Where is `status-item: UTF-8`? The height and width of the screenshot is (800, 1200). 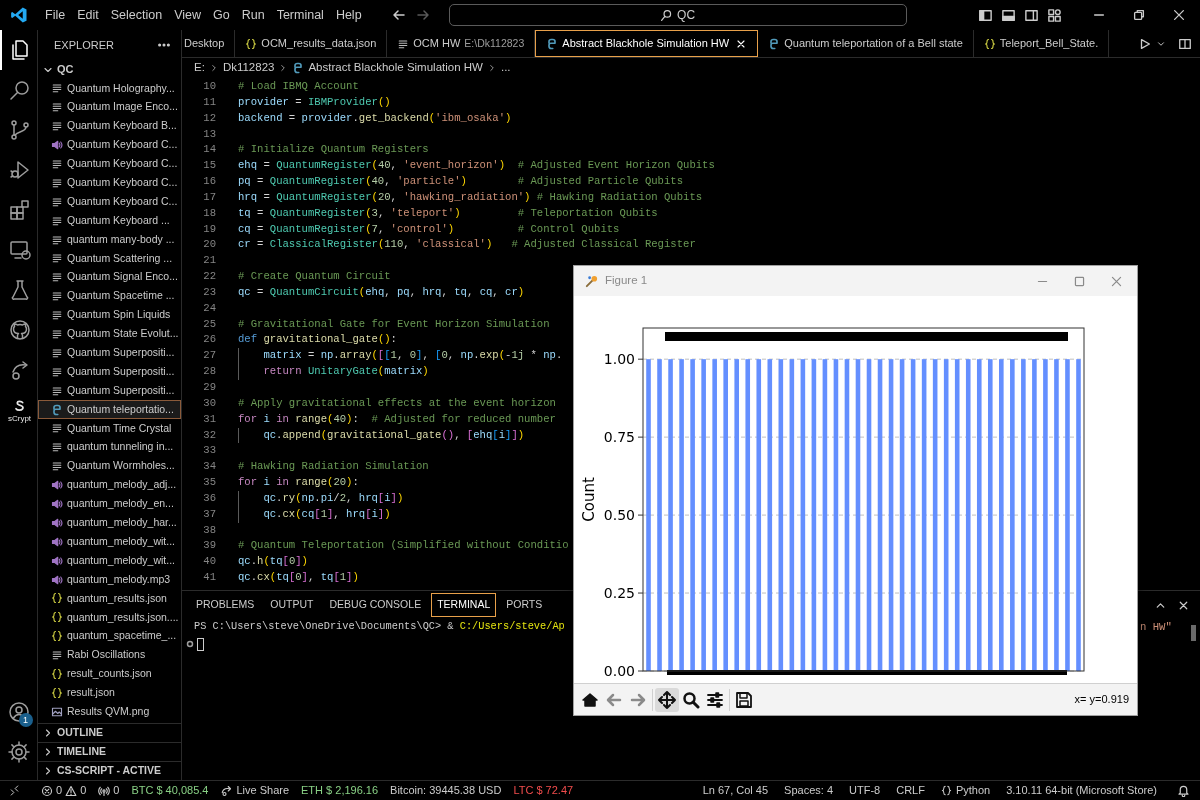 status-item: UTF-8 is located at coordinates (865, 790).